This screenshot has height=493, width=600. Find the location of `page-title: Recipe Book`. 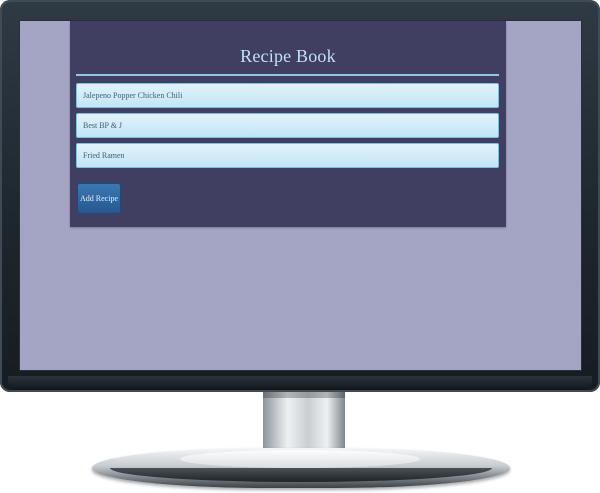

page-title: Recipe Book is located at coordinates (288, 56).